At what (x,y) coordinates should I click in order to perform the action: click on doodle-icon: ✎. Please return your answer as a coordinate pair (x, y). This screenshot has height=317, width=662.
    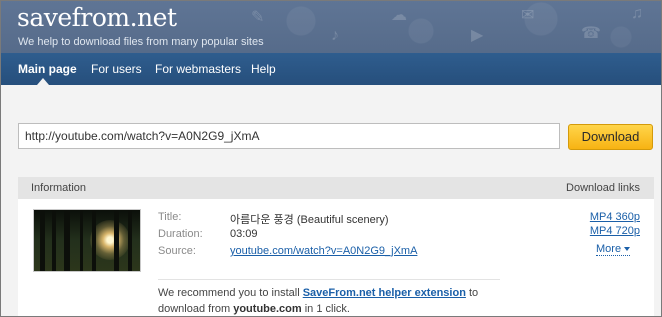
    Looking at the image, I should click on (258, 17).